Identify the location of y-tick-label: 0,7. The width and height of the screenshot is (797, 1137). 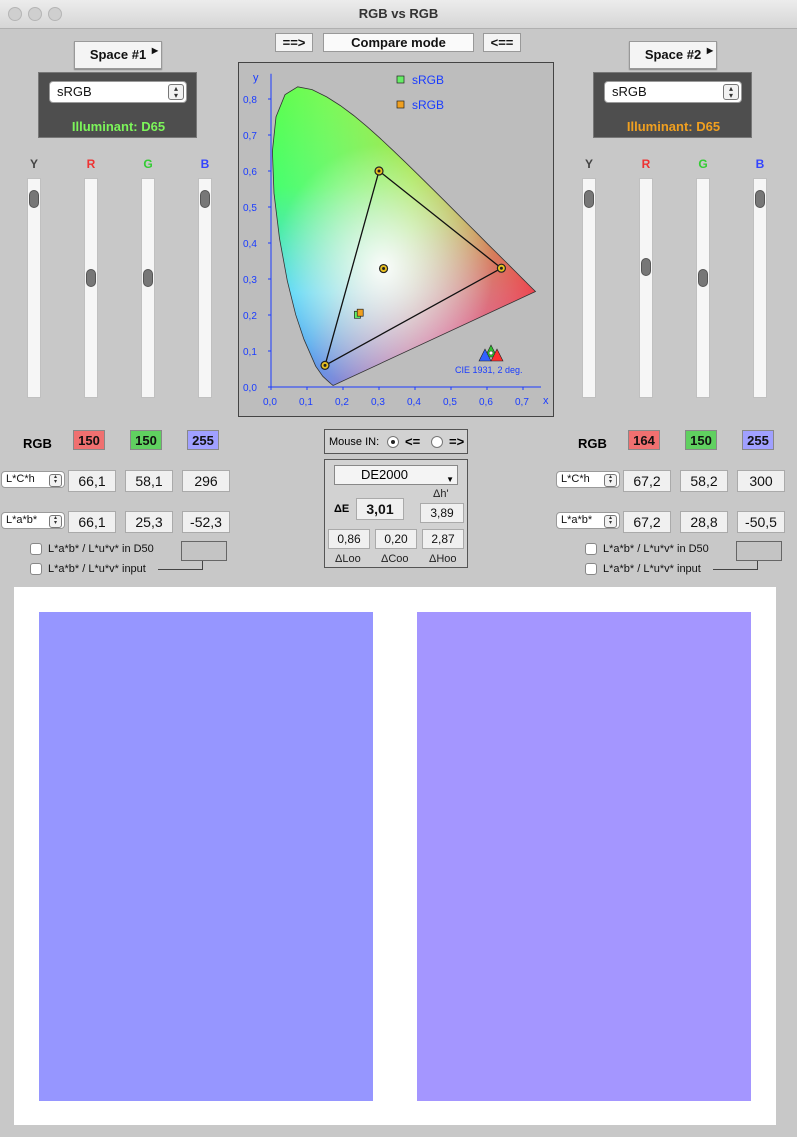
(250, 136).